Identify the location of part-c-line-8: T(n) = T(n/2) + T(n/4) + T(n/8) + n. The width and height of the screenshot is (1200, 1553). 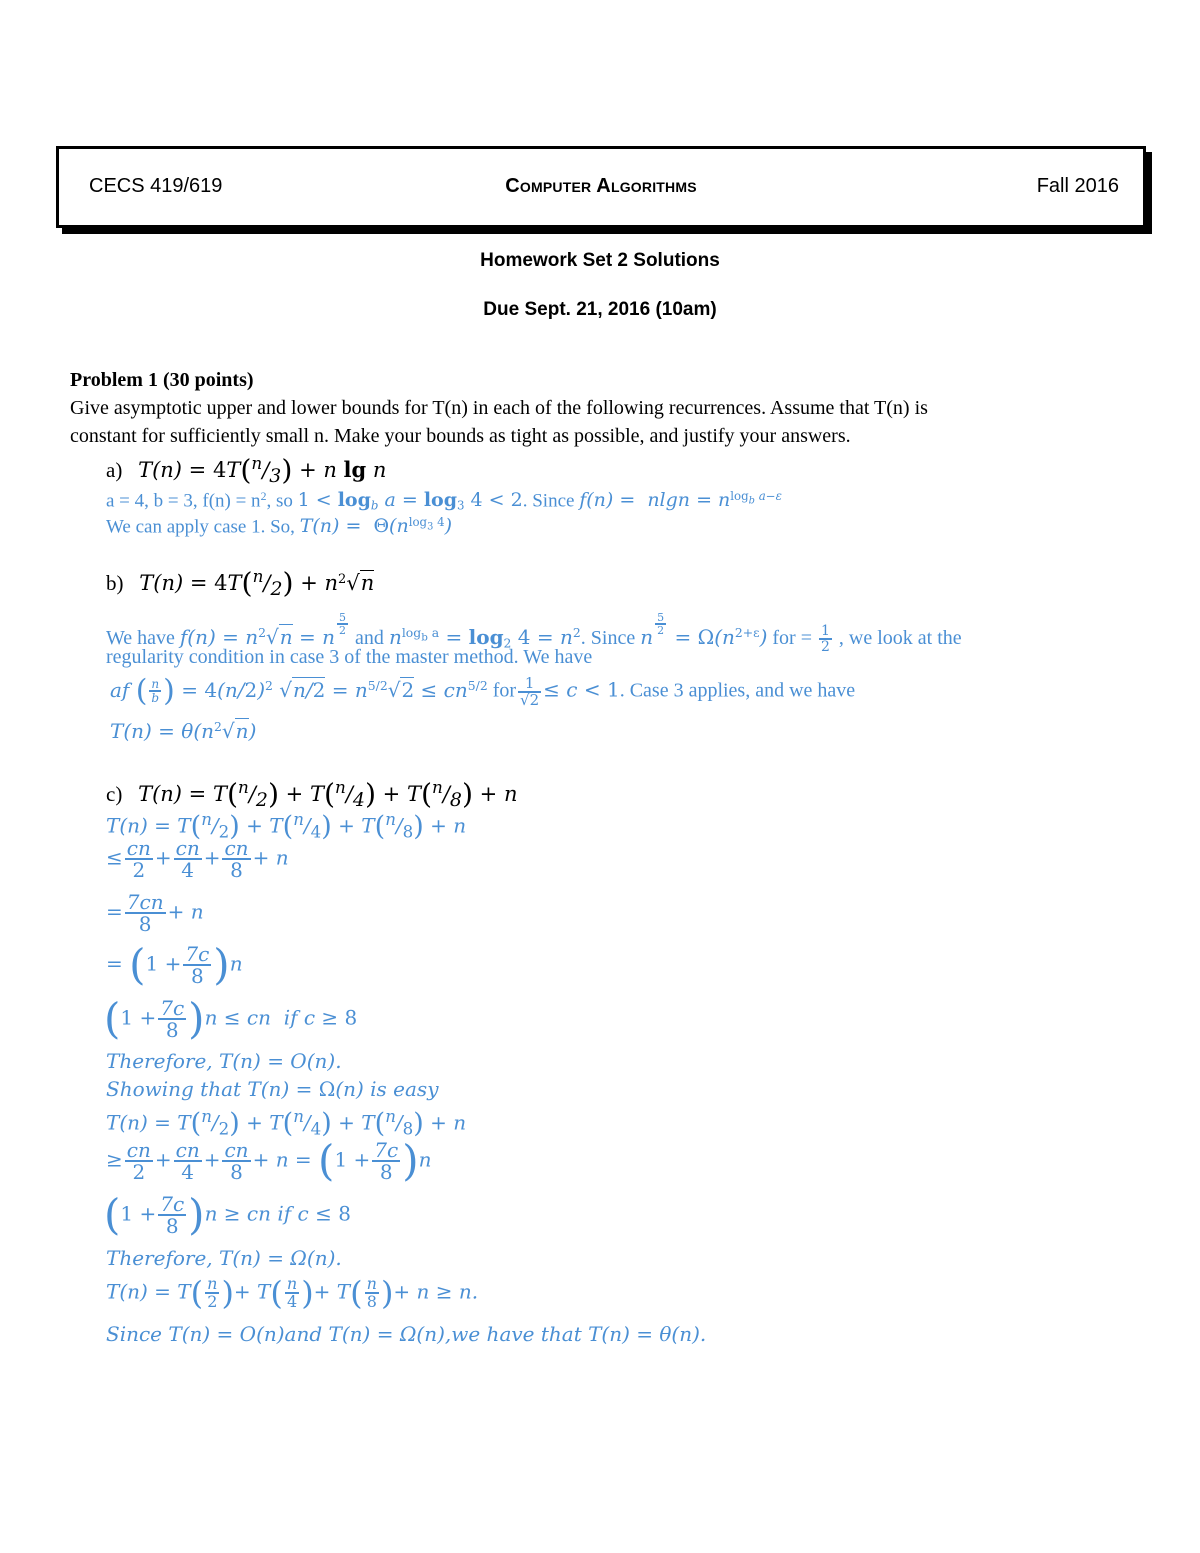
(286, 1123).